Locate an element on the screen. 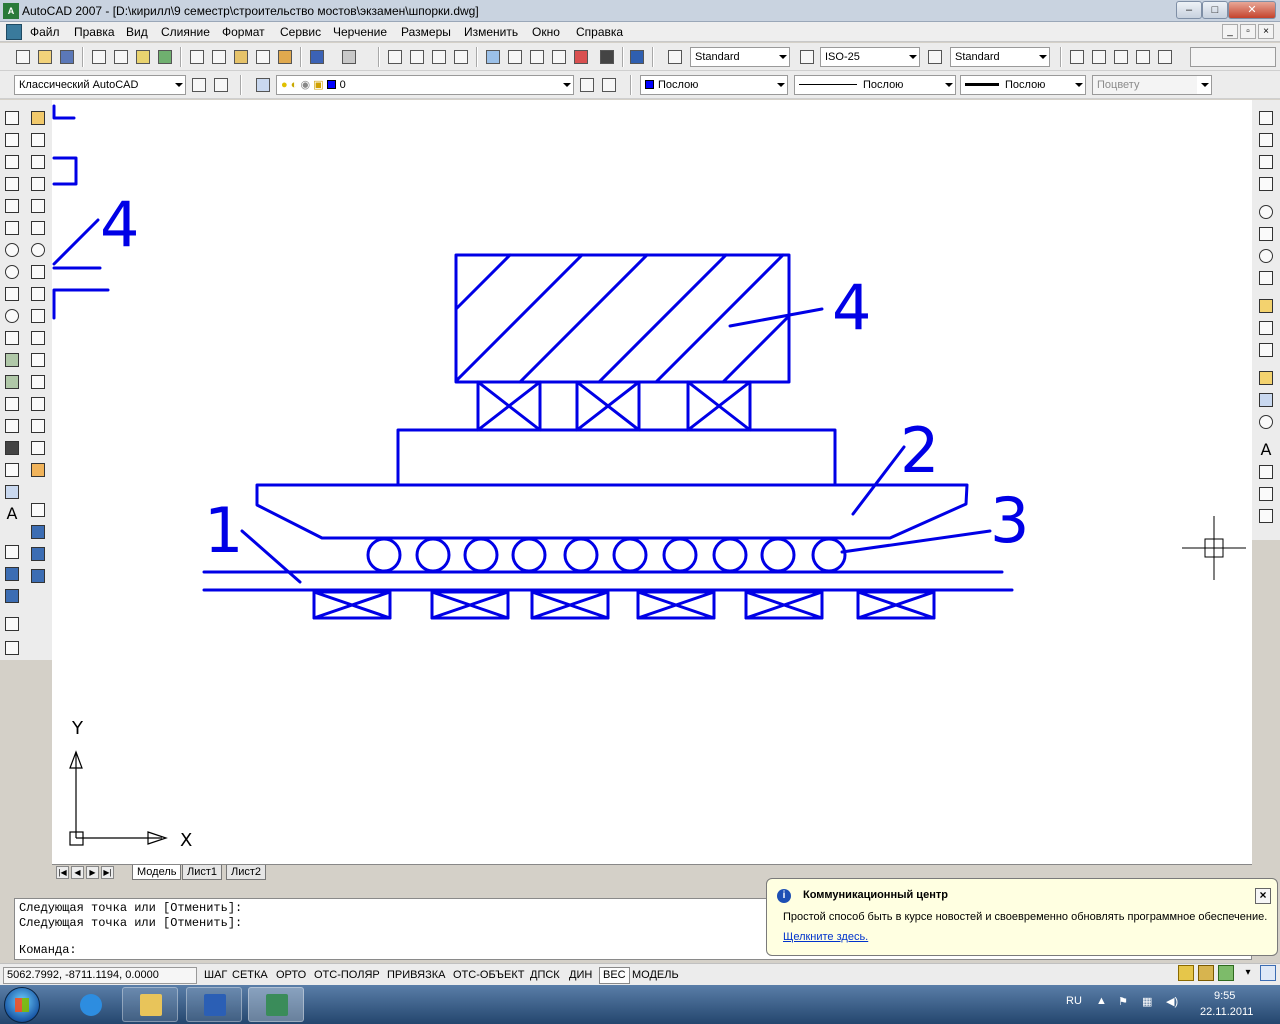 This screenshot has height=1024, width=1280. table-icon is located at coordinates (12, 492).